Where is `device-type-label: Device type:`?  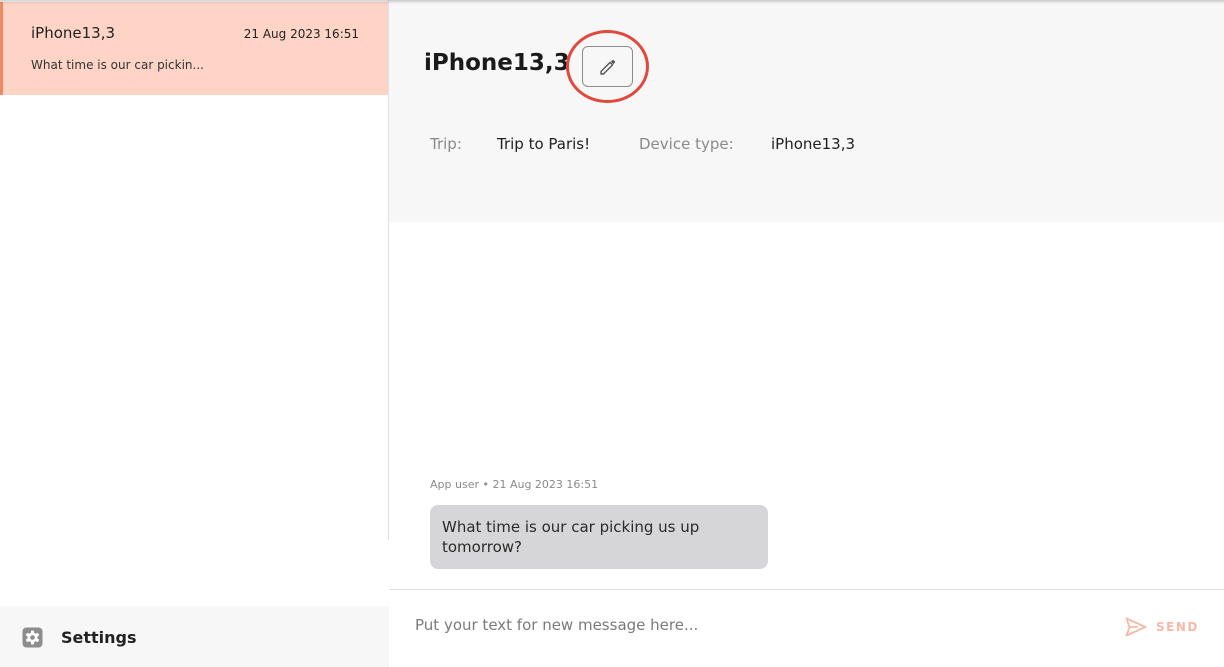 device-type-label: Device type: is located at coordinates (686, 144).